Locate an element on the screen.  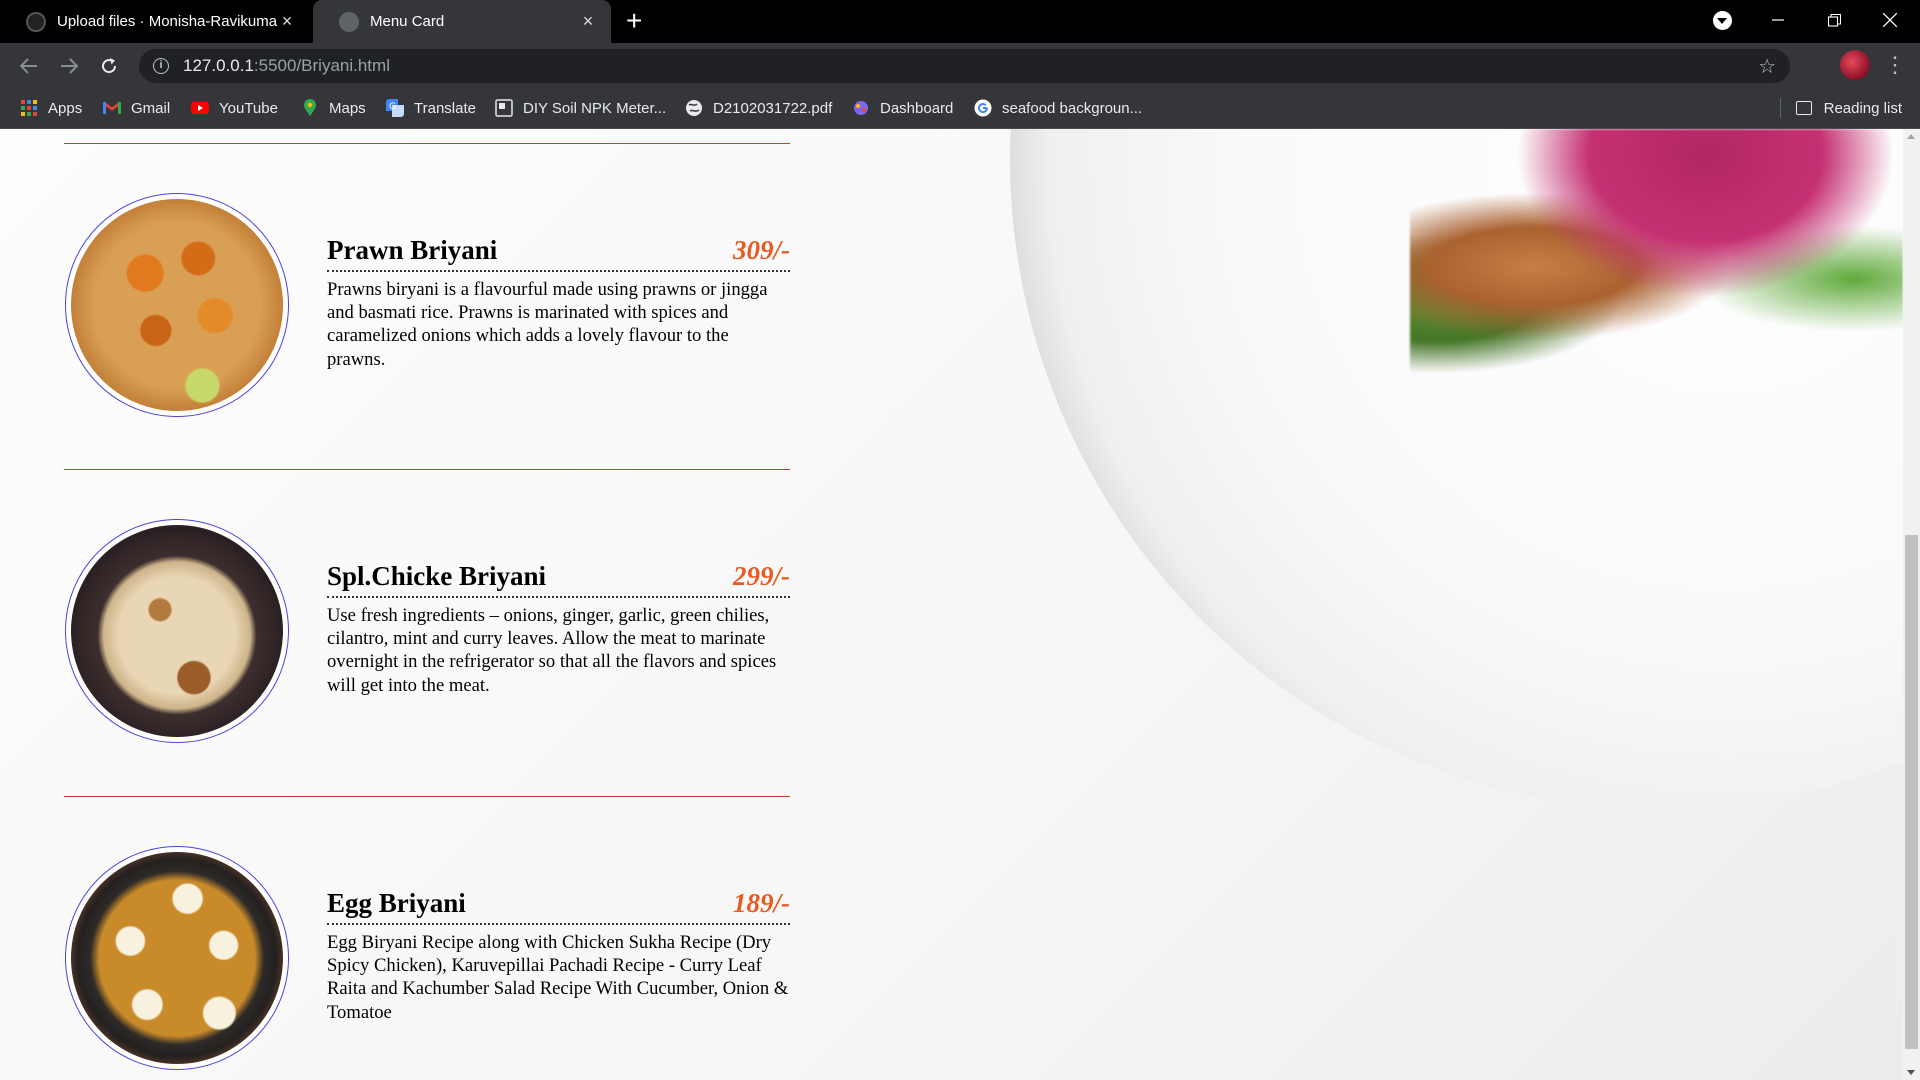
reading-list-button: Reading list is located at coordinates (1848, 108).